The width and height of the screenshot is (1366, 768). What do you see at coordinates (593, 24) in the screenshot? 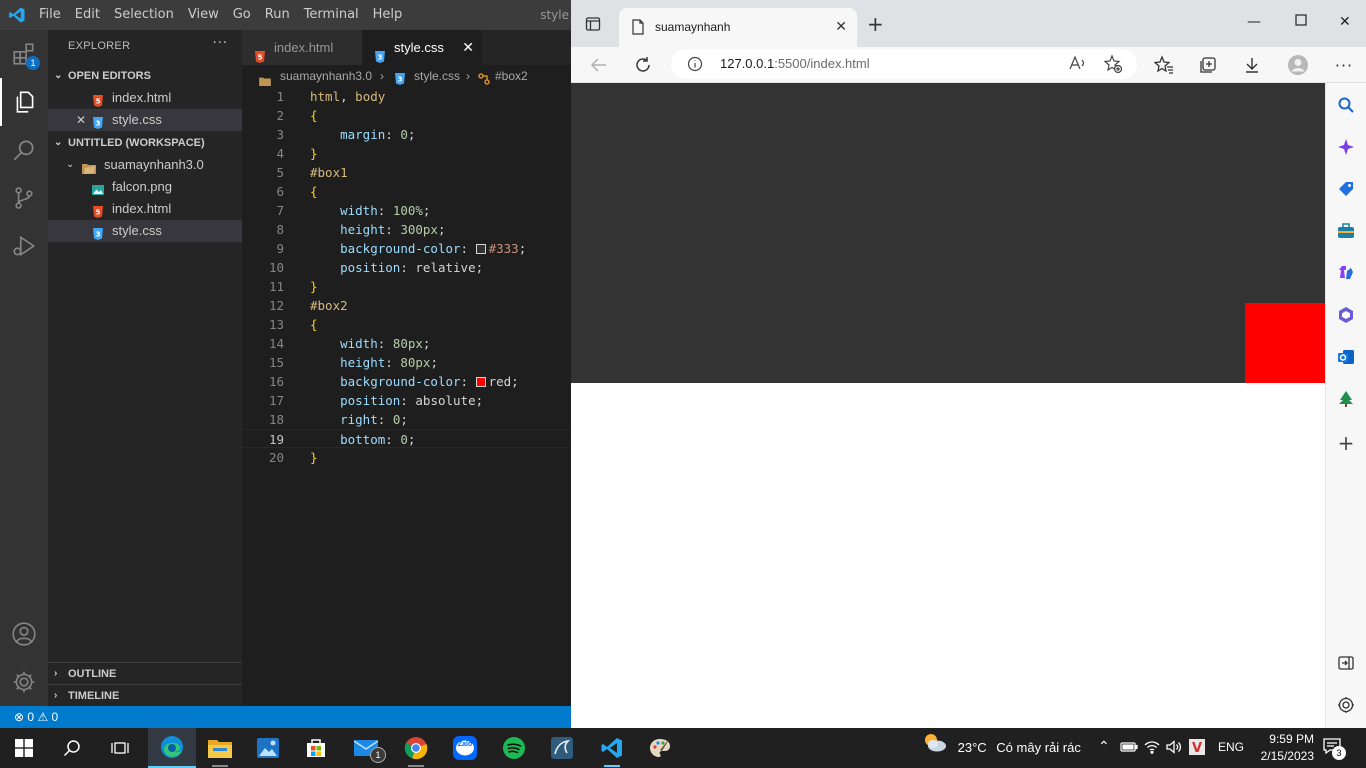
I see `tab-actions-icon` at bounding box center [593, 24].